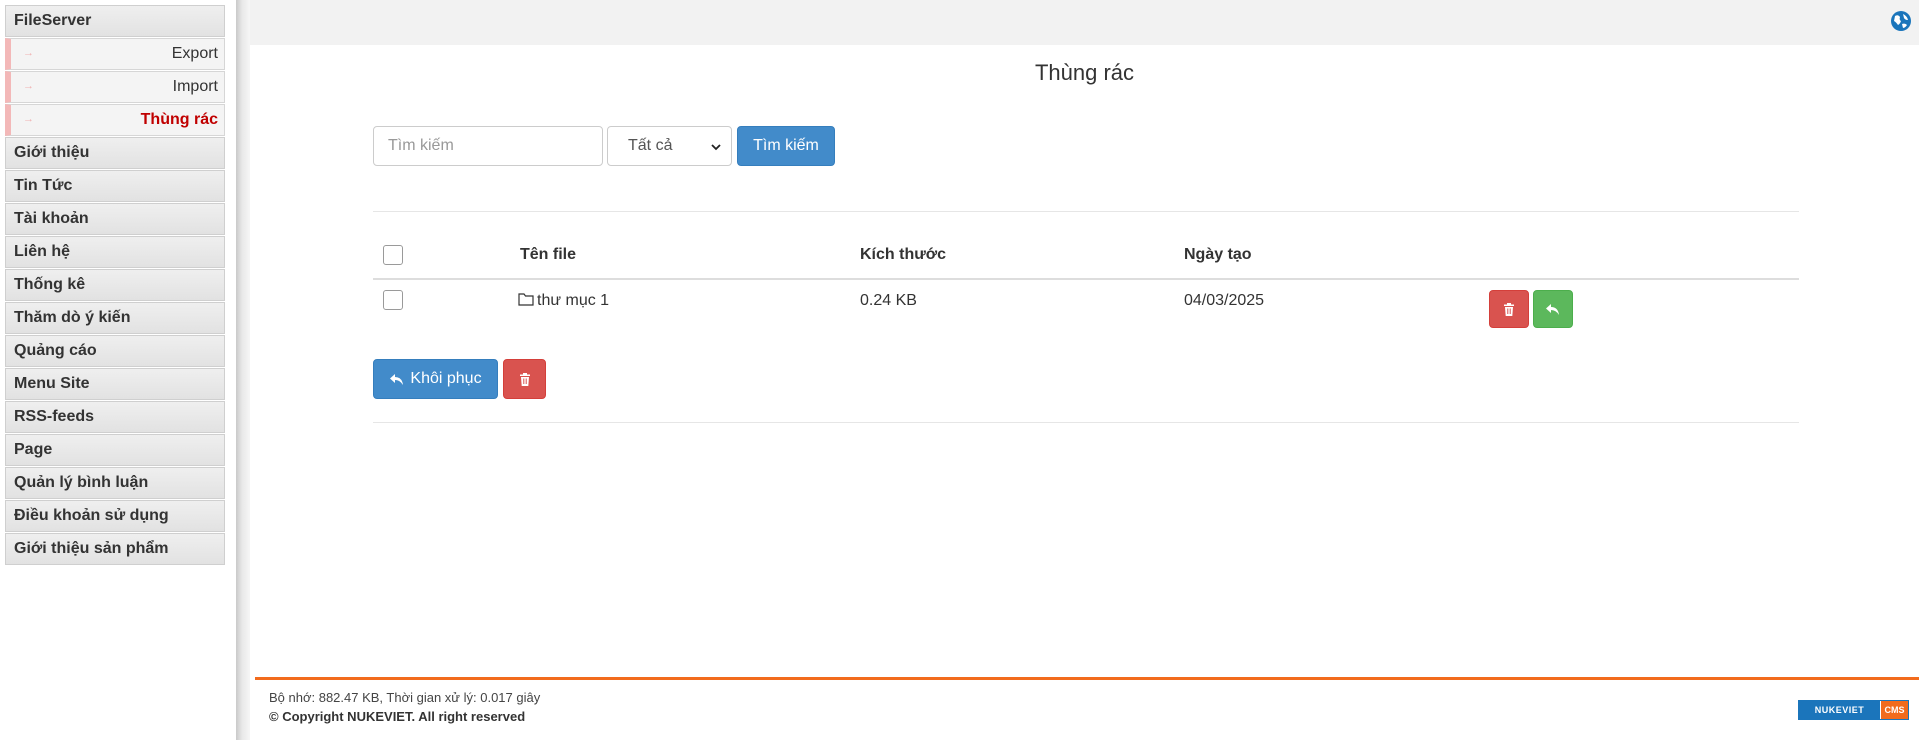 The image size is (1919, 740). What do you see at coordinates (903, 255) in the screenshot?
I see `column-header-size: Kích thước` at bounding box center [903, 255].